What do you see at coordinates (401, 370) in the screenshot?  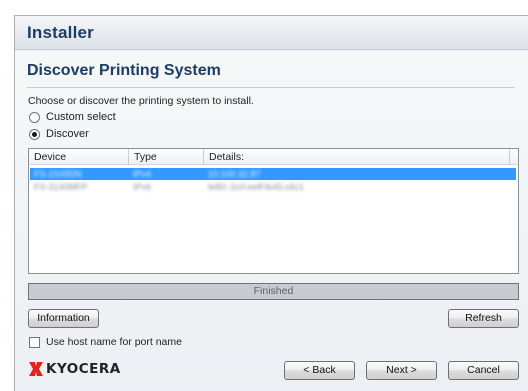 I see `next-button: Next >` at bounding box center [401, 370].